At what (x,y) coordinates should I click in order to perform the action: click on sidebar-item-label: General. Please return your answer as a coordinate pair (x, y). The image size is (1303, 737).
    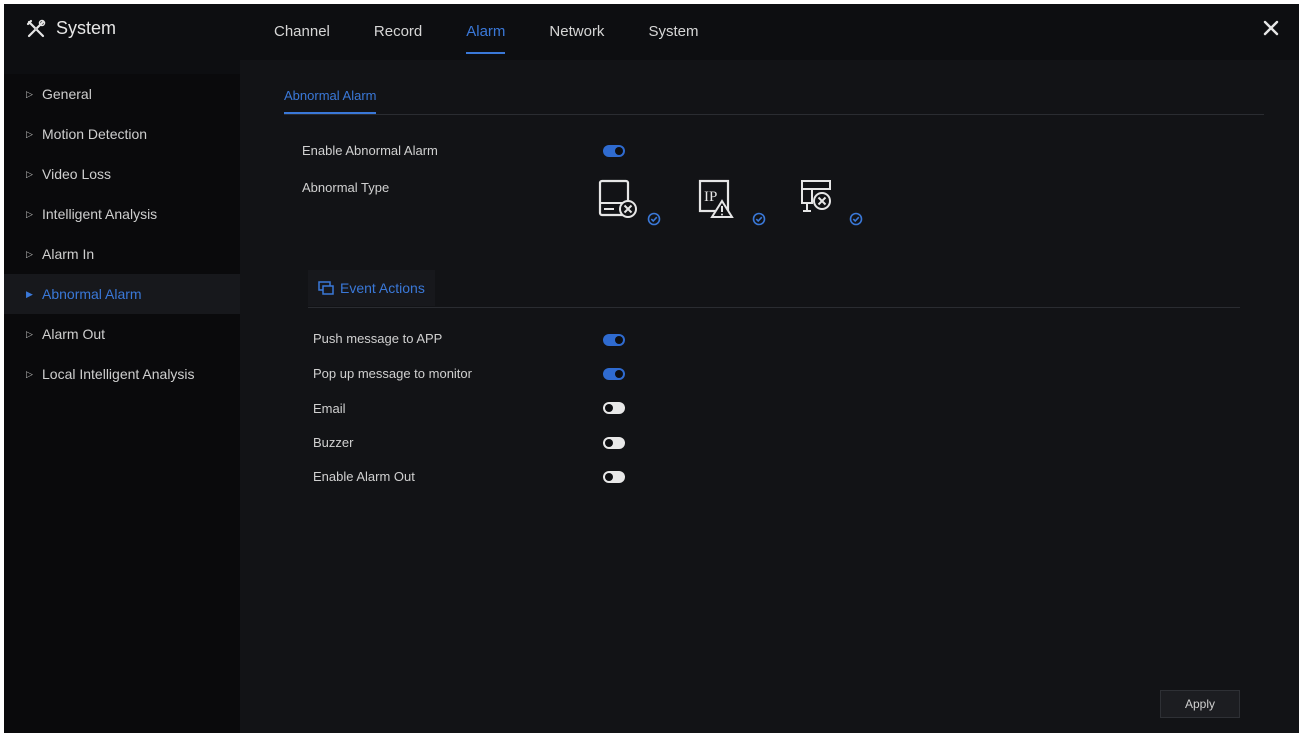
    Looking at the image, I should click on (67, 94).